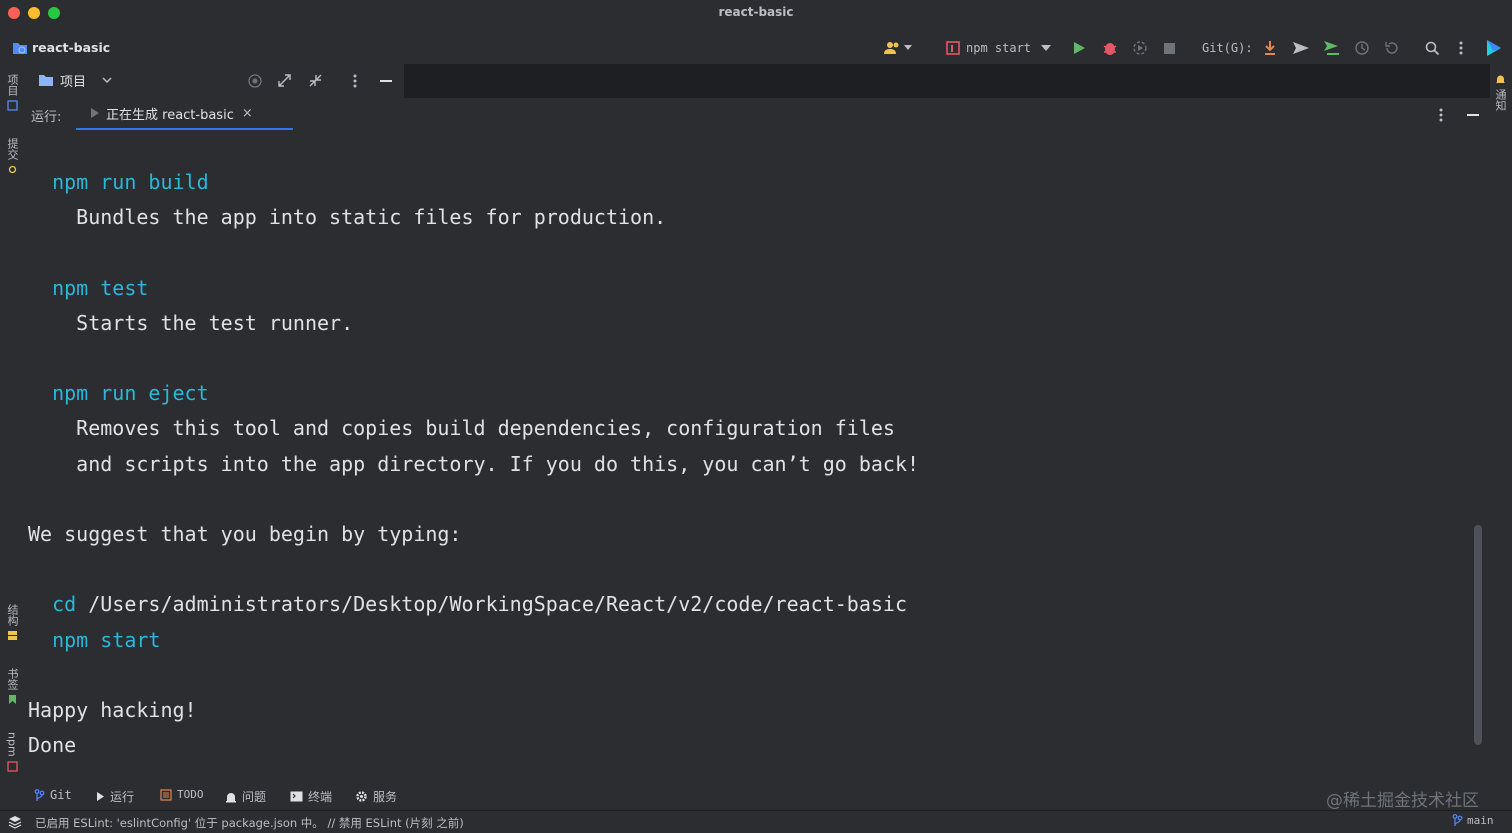 Image resolution: width=1512 pixels, height=833 pixels. I want to click on tool-tab-project: 项目, so click(12, 92).